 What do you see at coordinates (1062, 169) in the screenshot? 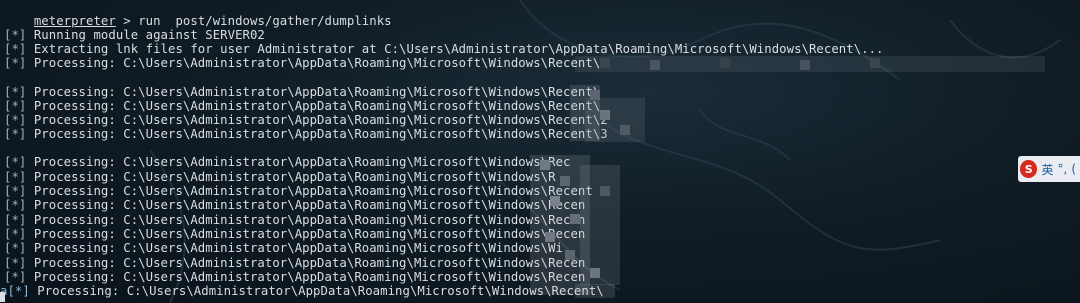
I see `ime-punct-toggle: °,` at bounding box center [1062, 169].